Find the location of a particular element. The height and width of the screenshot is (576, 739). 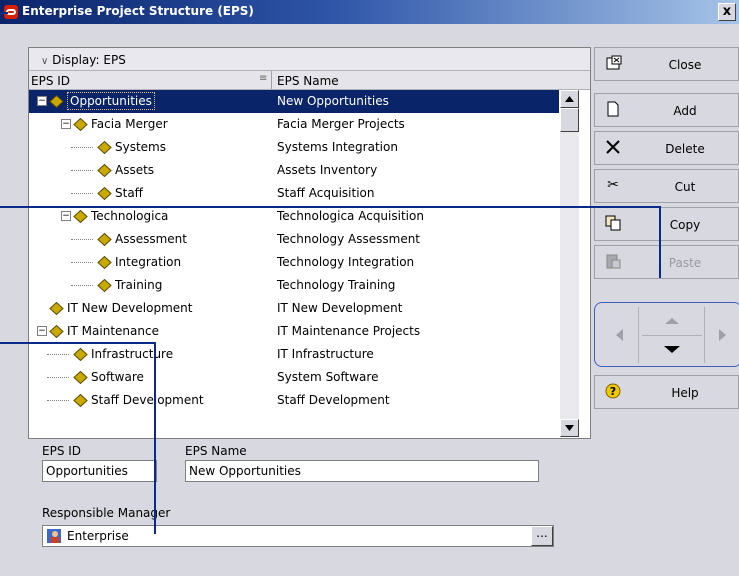

column-divider is located at coordinates (271, 80).